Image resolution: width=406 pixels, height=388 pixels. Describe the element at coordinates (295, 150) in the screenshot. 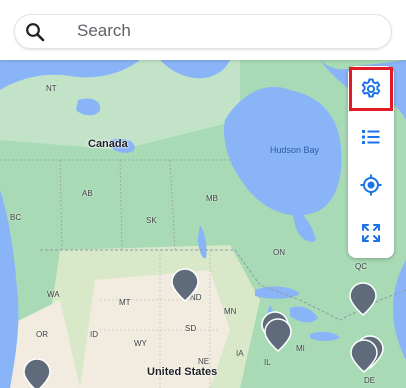

I see `map-label-hudson-bay: Hudson Bay` at that location.